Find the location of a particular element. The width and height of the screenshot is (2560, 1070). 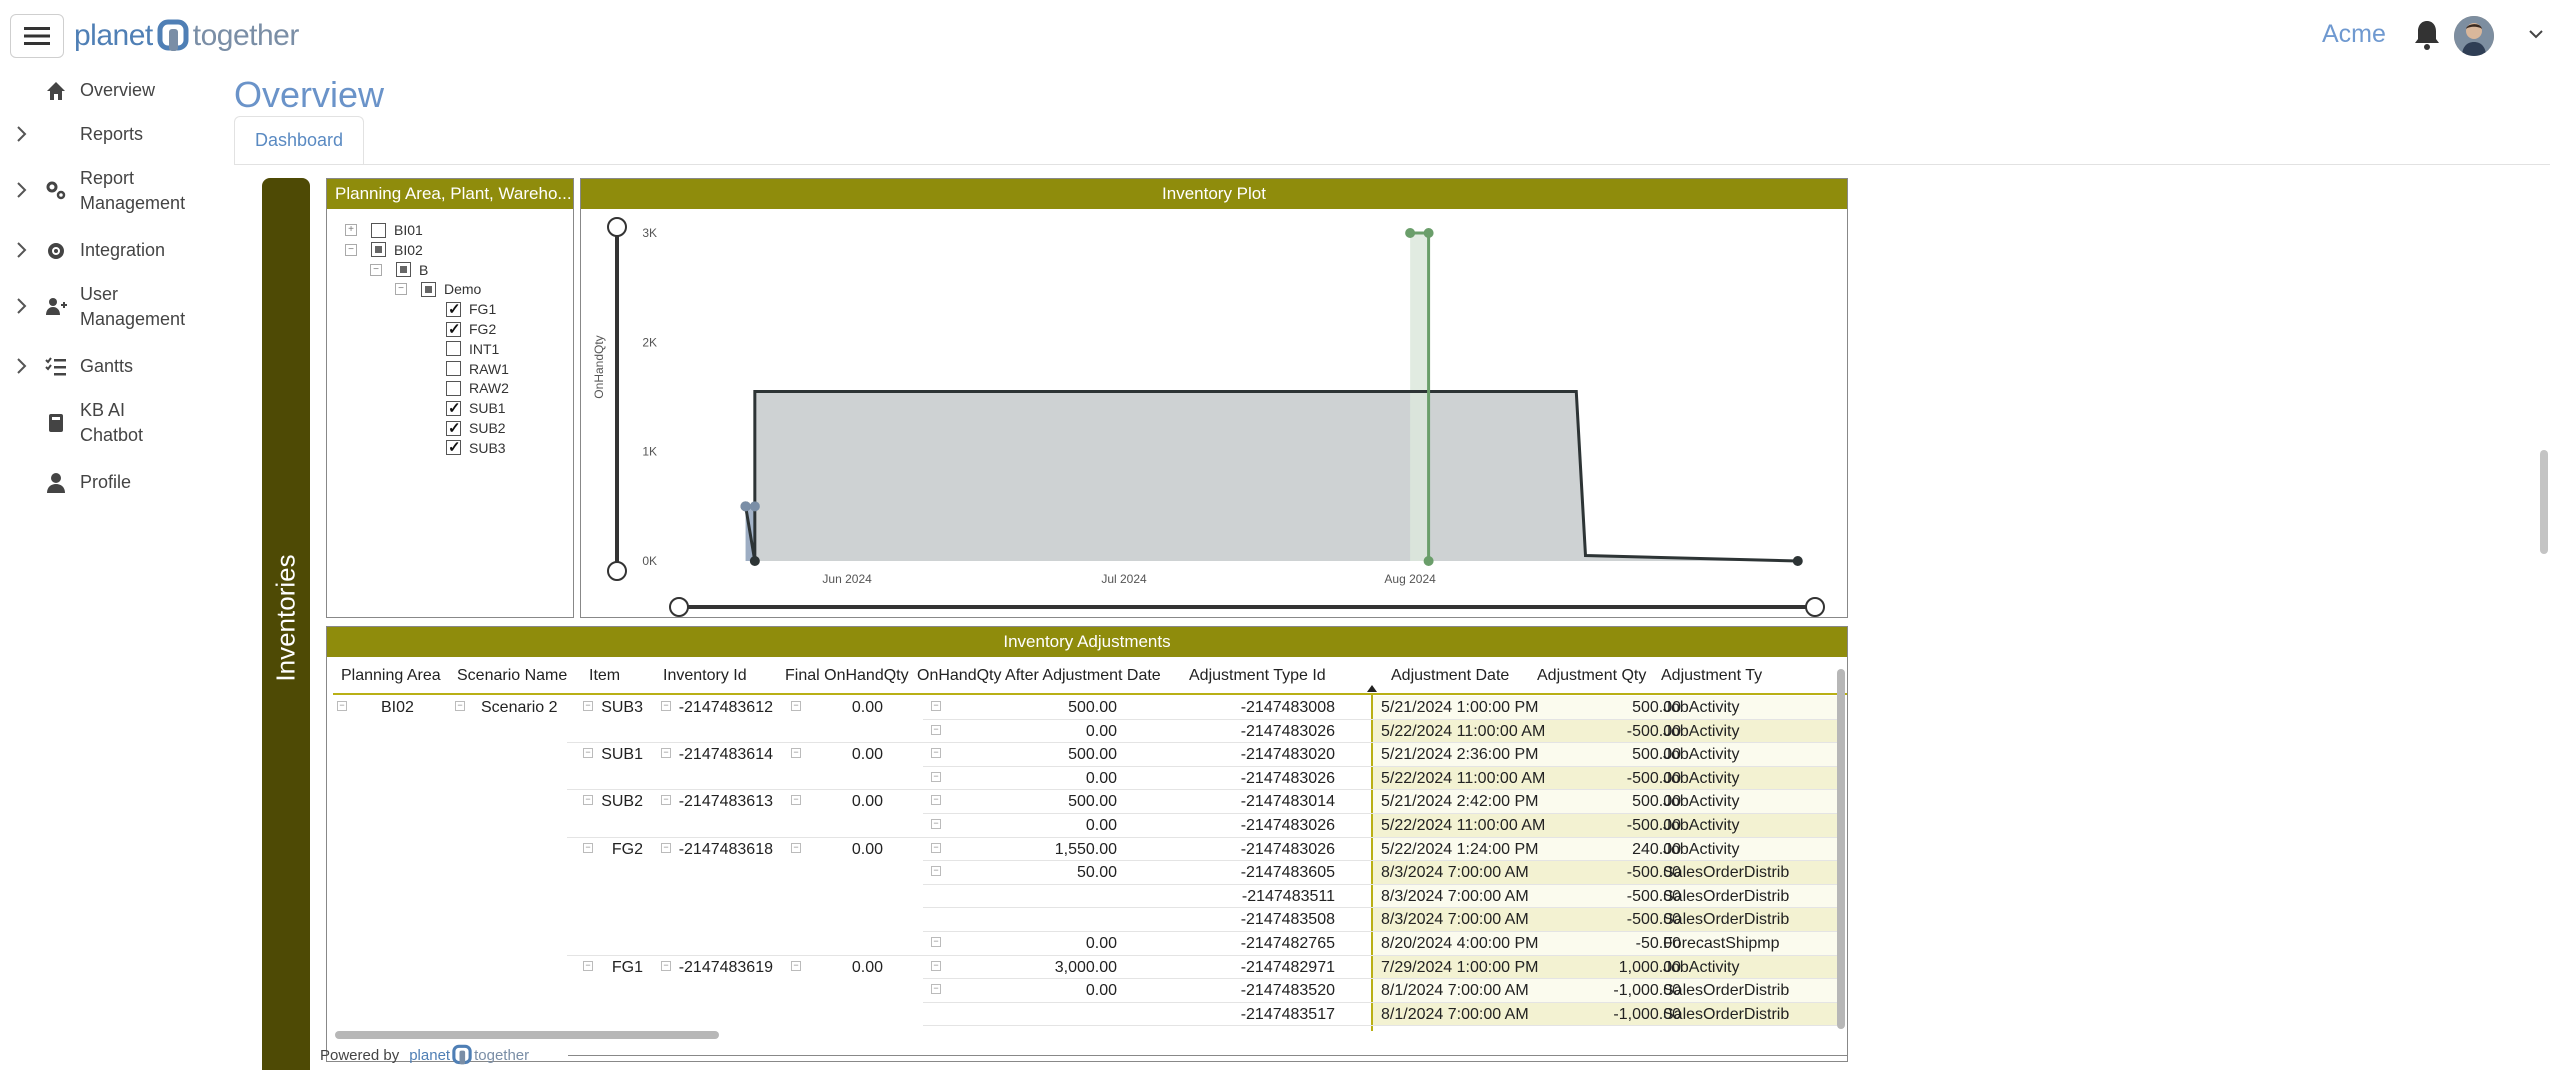

vertical-scrollbar is located at coordinates (1841, 849).